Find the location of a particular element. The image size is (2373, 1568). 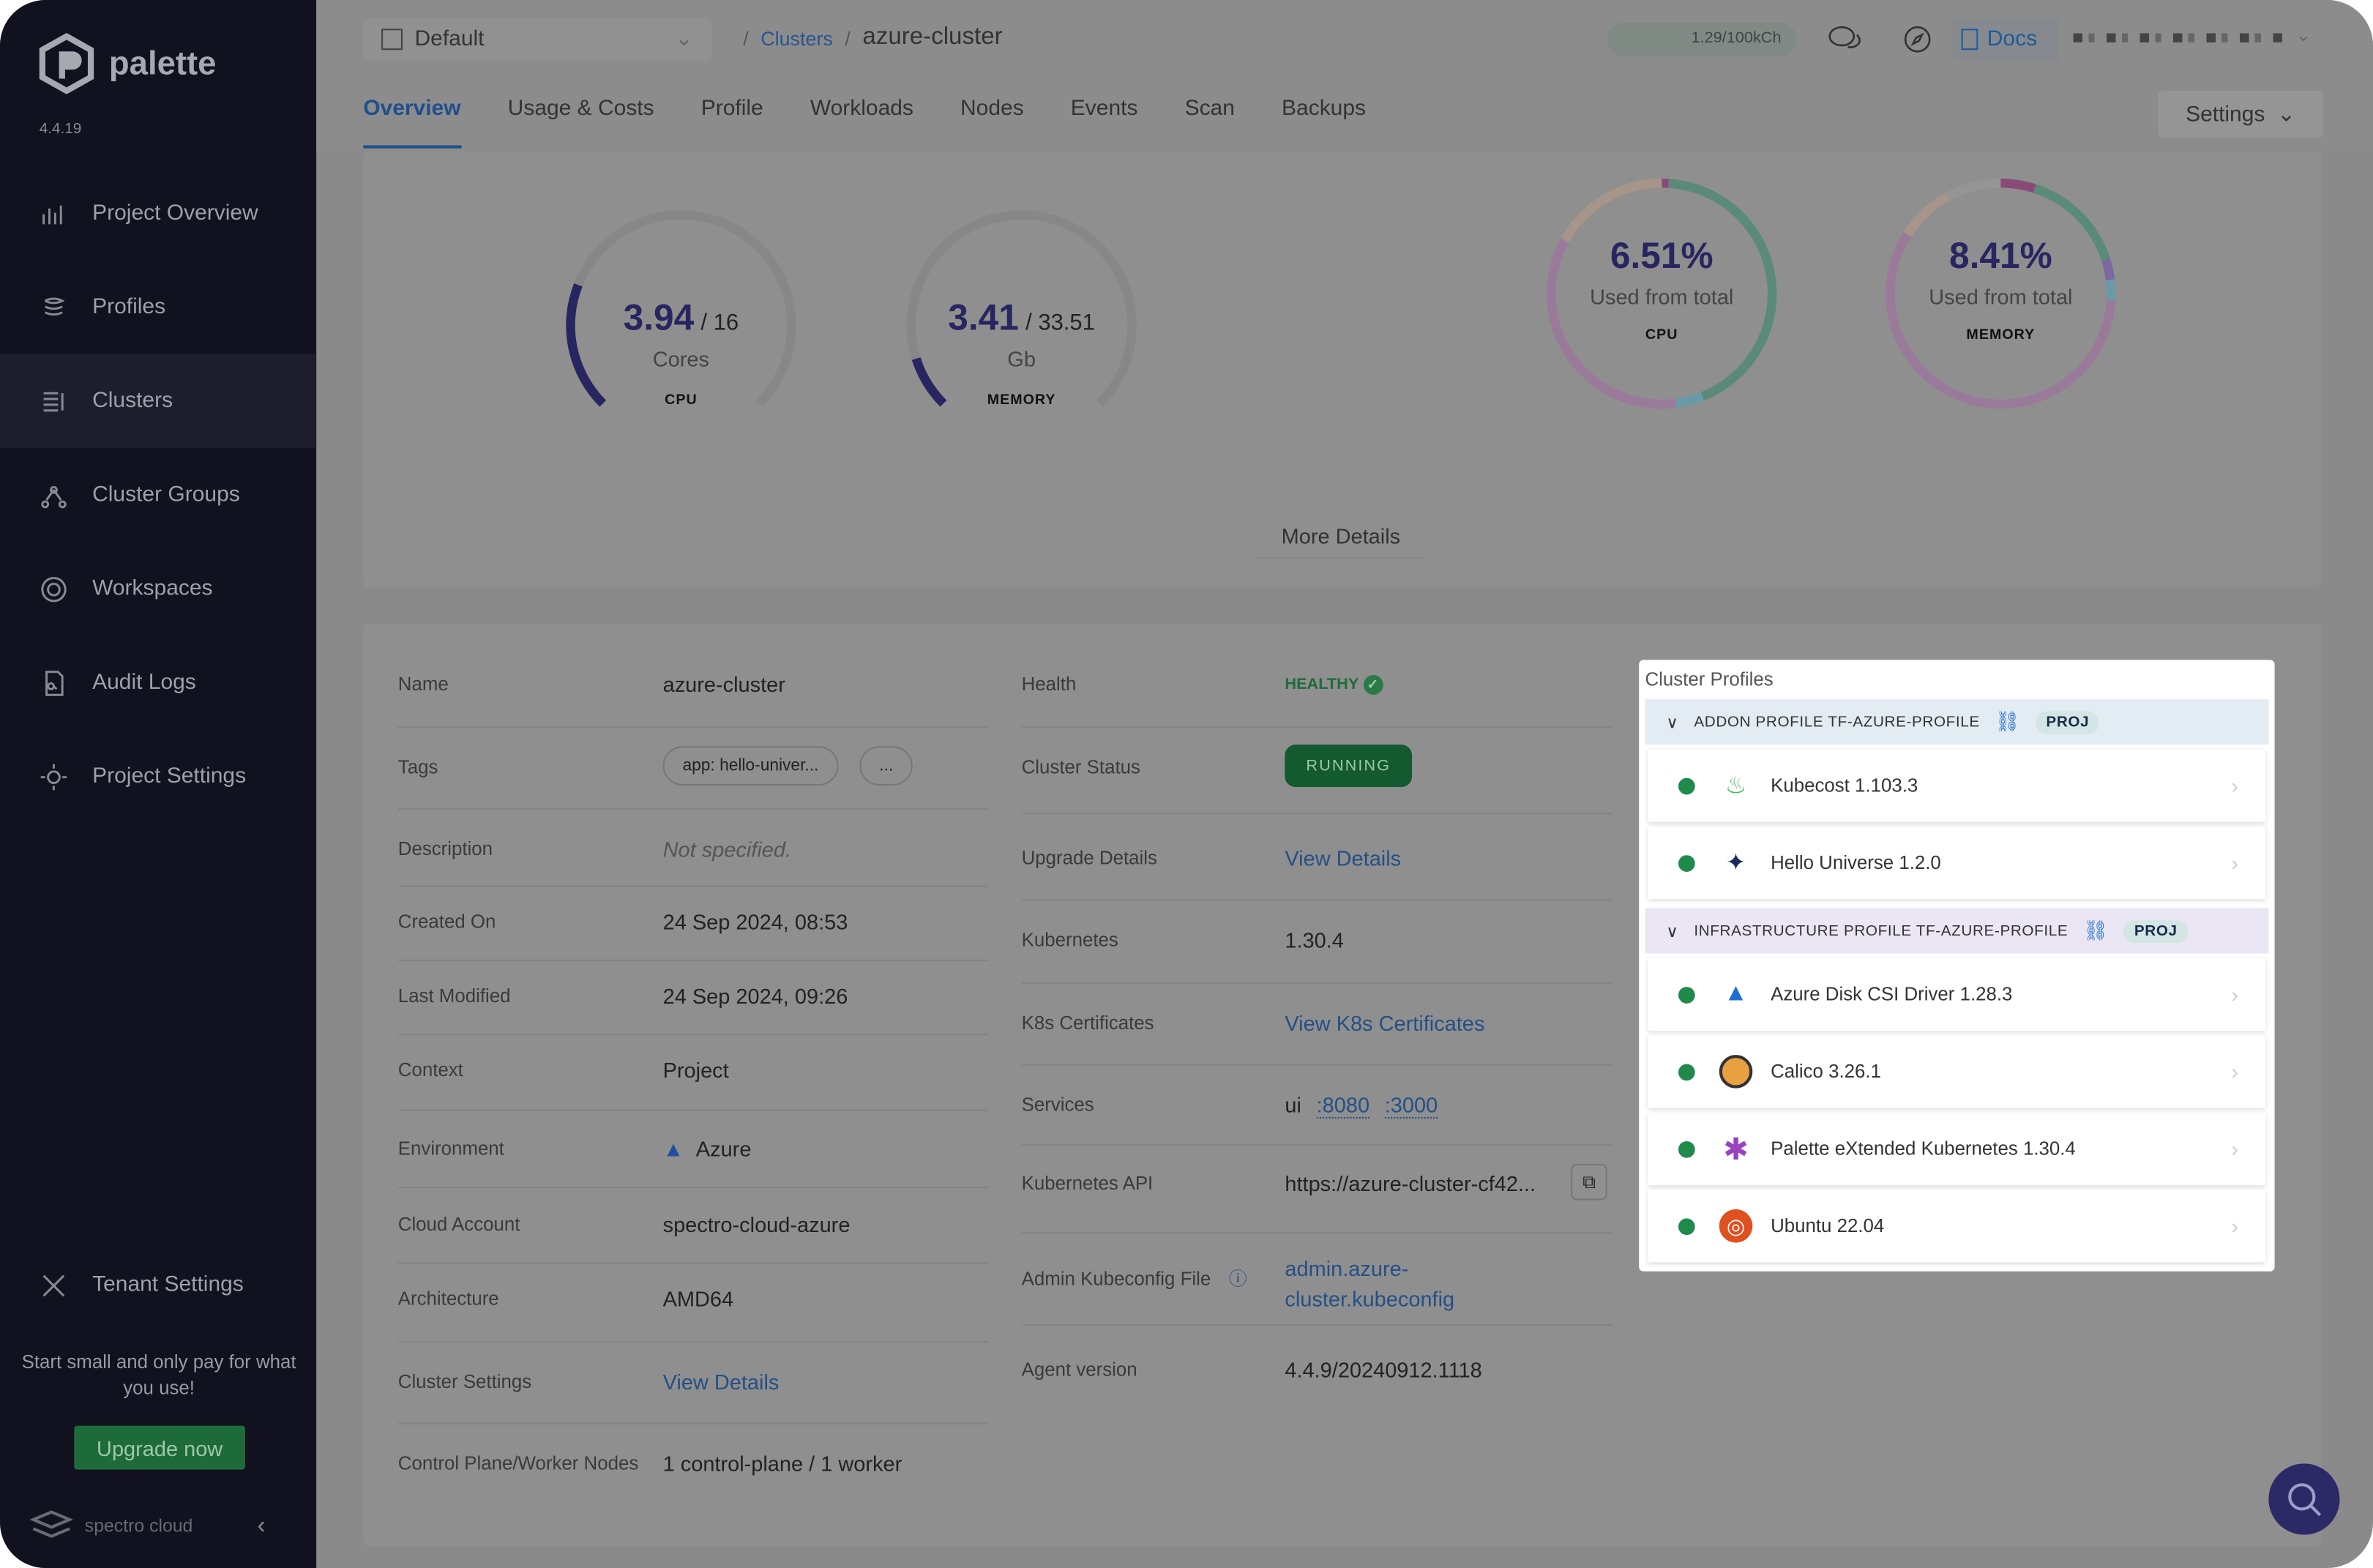

breadcrumb: / Clusters / azure-cluster is located at coordinates (872, 37).